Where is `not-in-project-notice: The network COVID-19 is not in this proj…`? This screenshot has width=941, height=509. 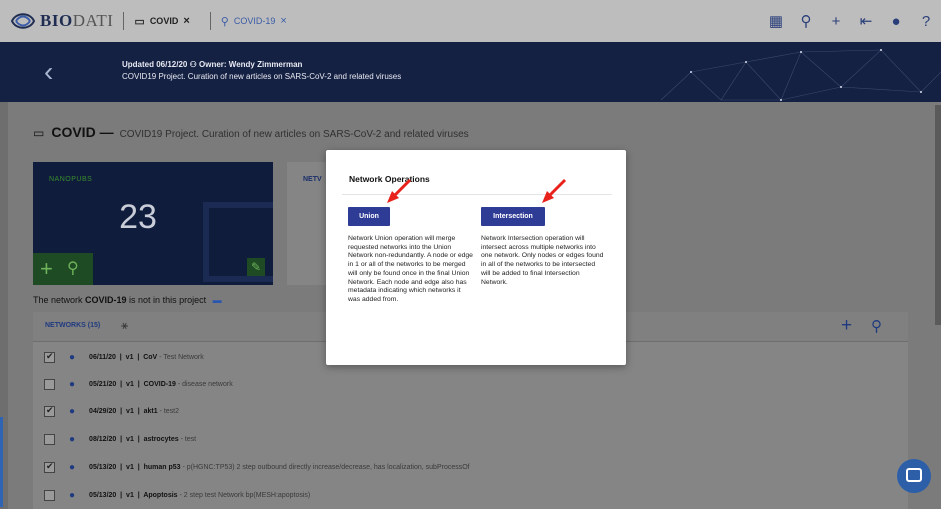 not-in-project-notice: The network COVID-19 is not in this proj… is located at coordinates (127, 300).